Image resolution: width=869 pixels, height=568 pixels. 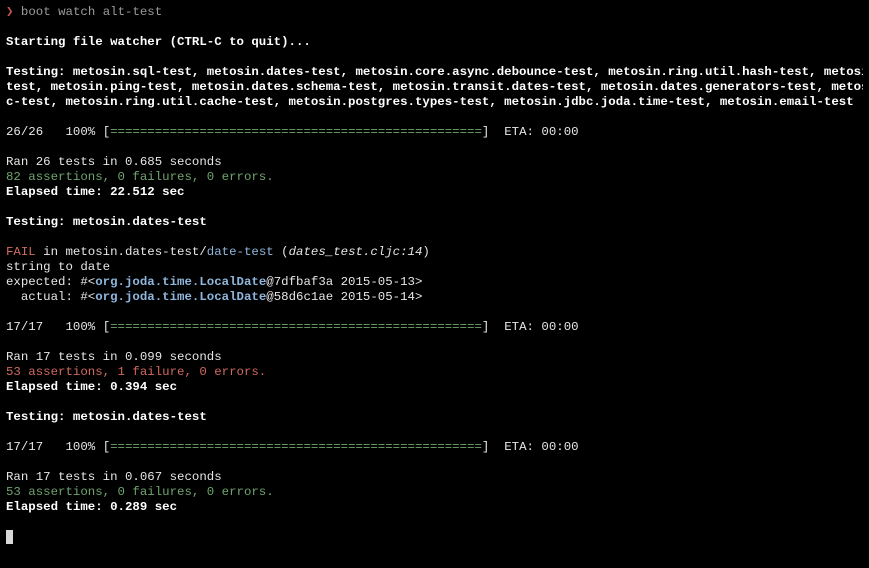 What do you see at coordinates (344, 297) in the screenshot?
I see `actual-value: @58d6c1ae 2015-05-14>` at bounding box center [344, 297].